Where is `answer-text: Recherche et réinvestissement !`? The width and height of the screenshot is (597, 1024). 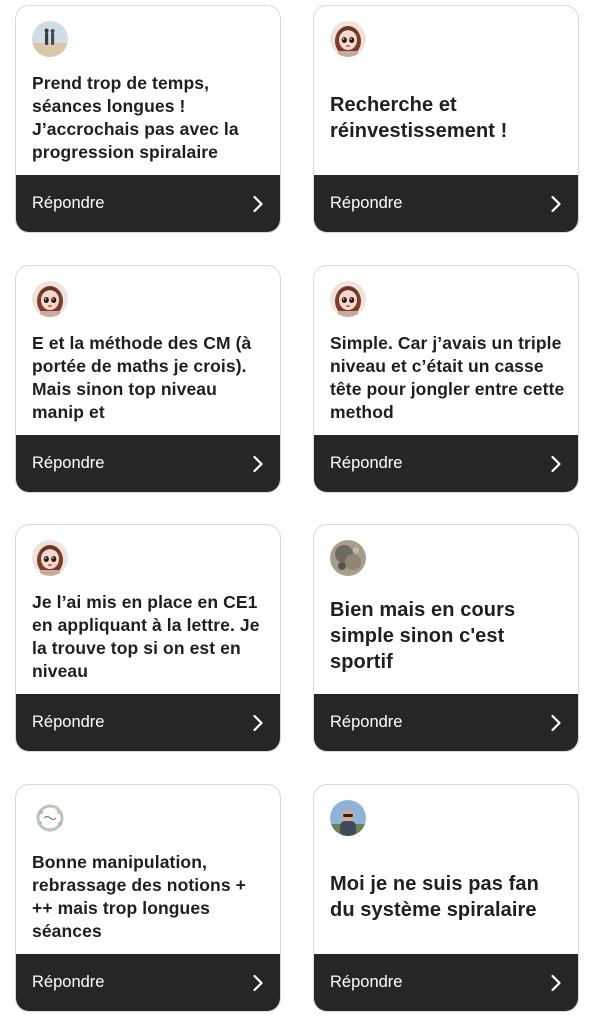 answer-text: Recherche et réinvestissement ! is located at coordinates (419, 118).